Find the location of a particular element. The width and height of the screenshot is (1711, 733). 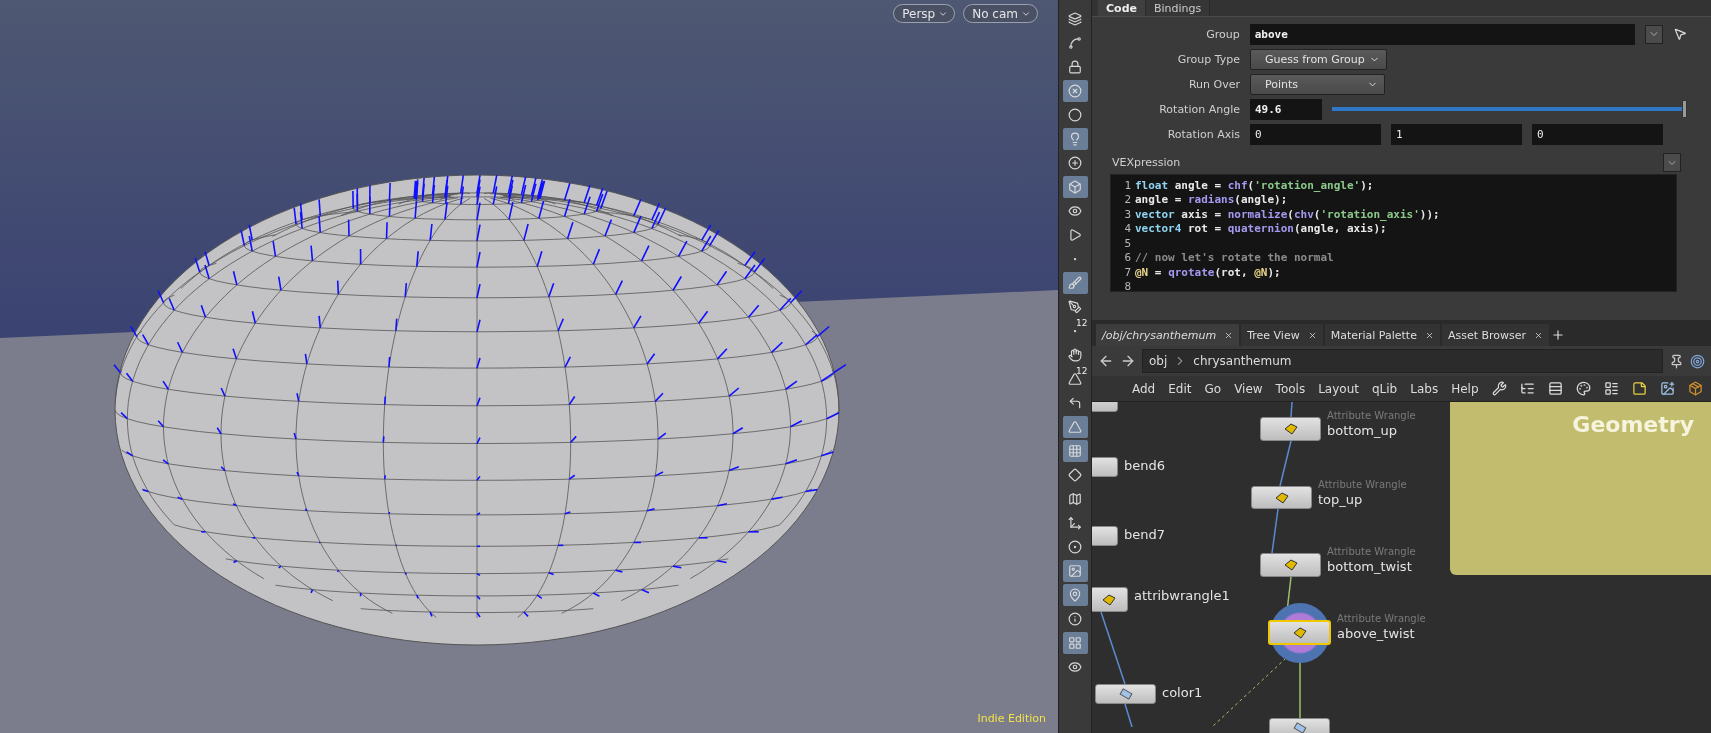

node-name: bend7 is located at coordinates (1144, 534).